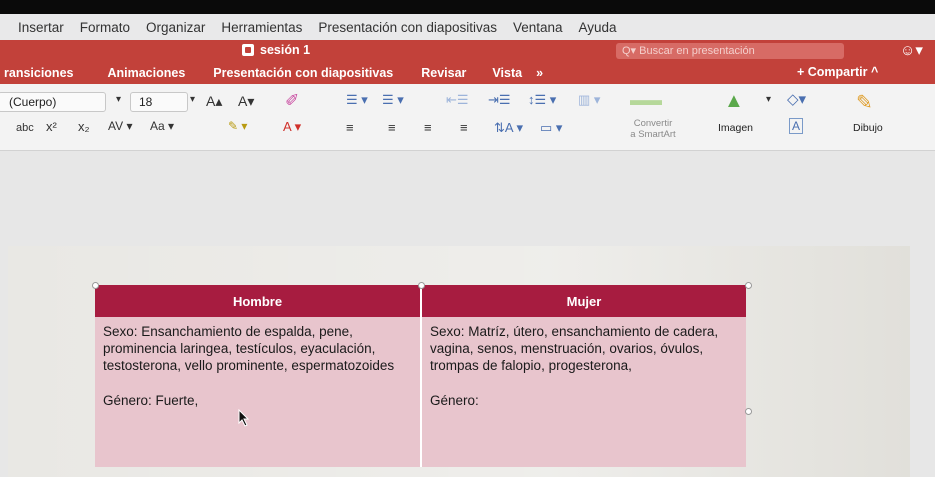 The image size is (935, 477). I want to click on tab-animaciones: Animaciones, so click(146, 73).